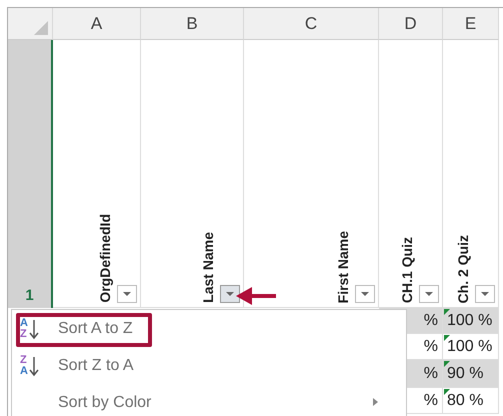 Image resolution: width=503 pixels, height=416 pixels. Describe the element at coordinates (97, 24) in the screenshot. I see `column-header: A` at that location.